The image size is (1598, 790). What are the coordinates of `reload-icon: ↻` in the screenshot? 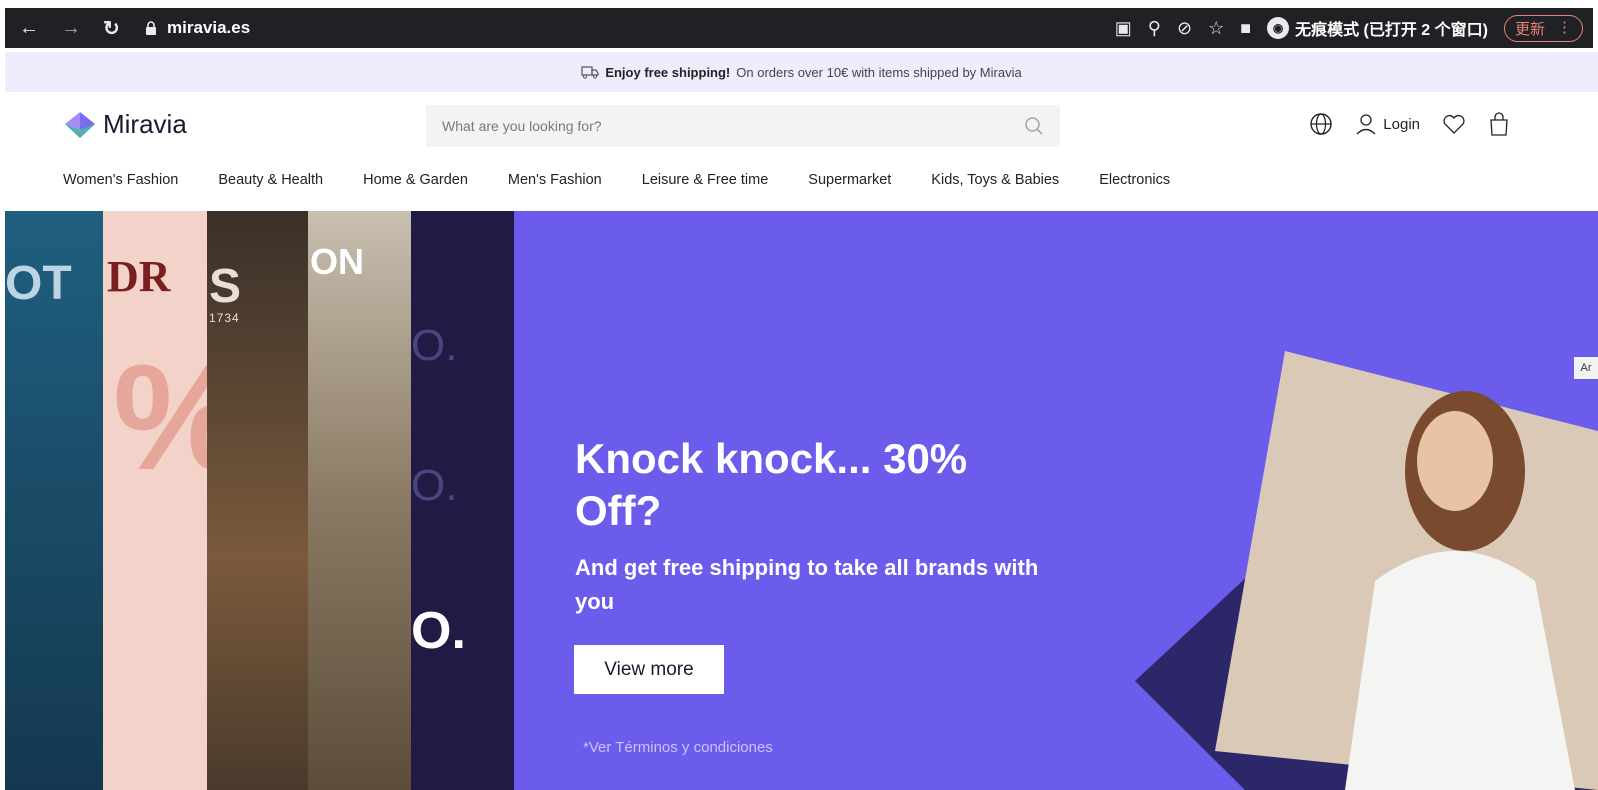 It's located at (111, 28).